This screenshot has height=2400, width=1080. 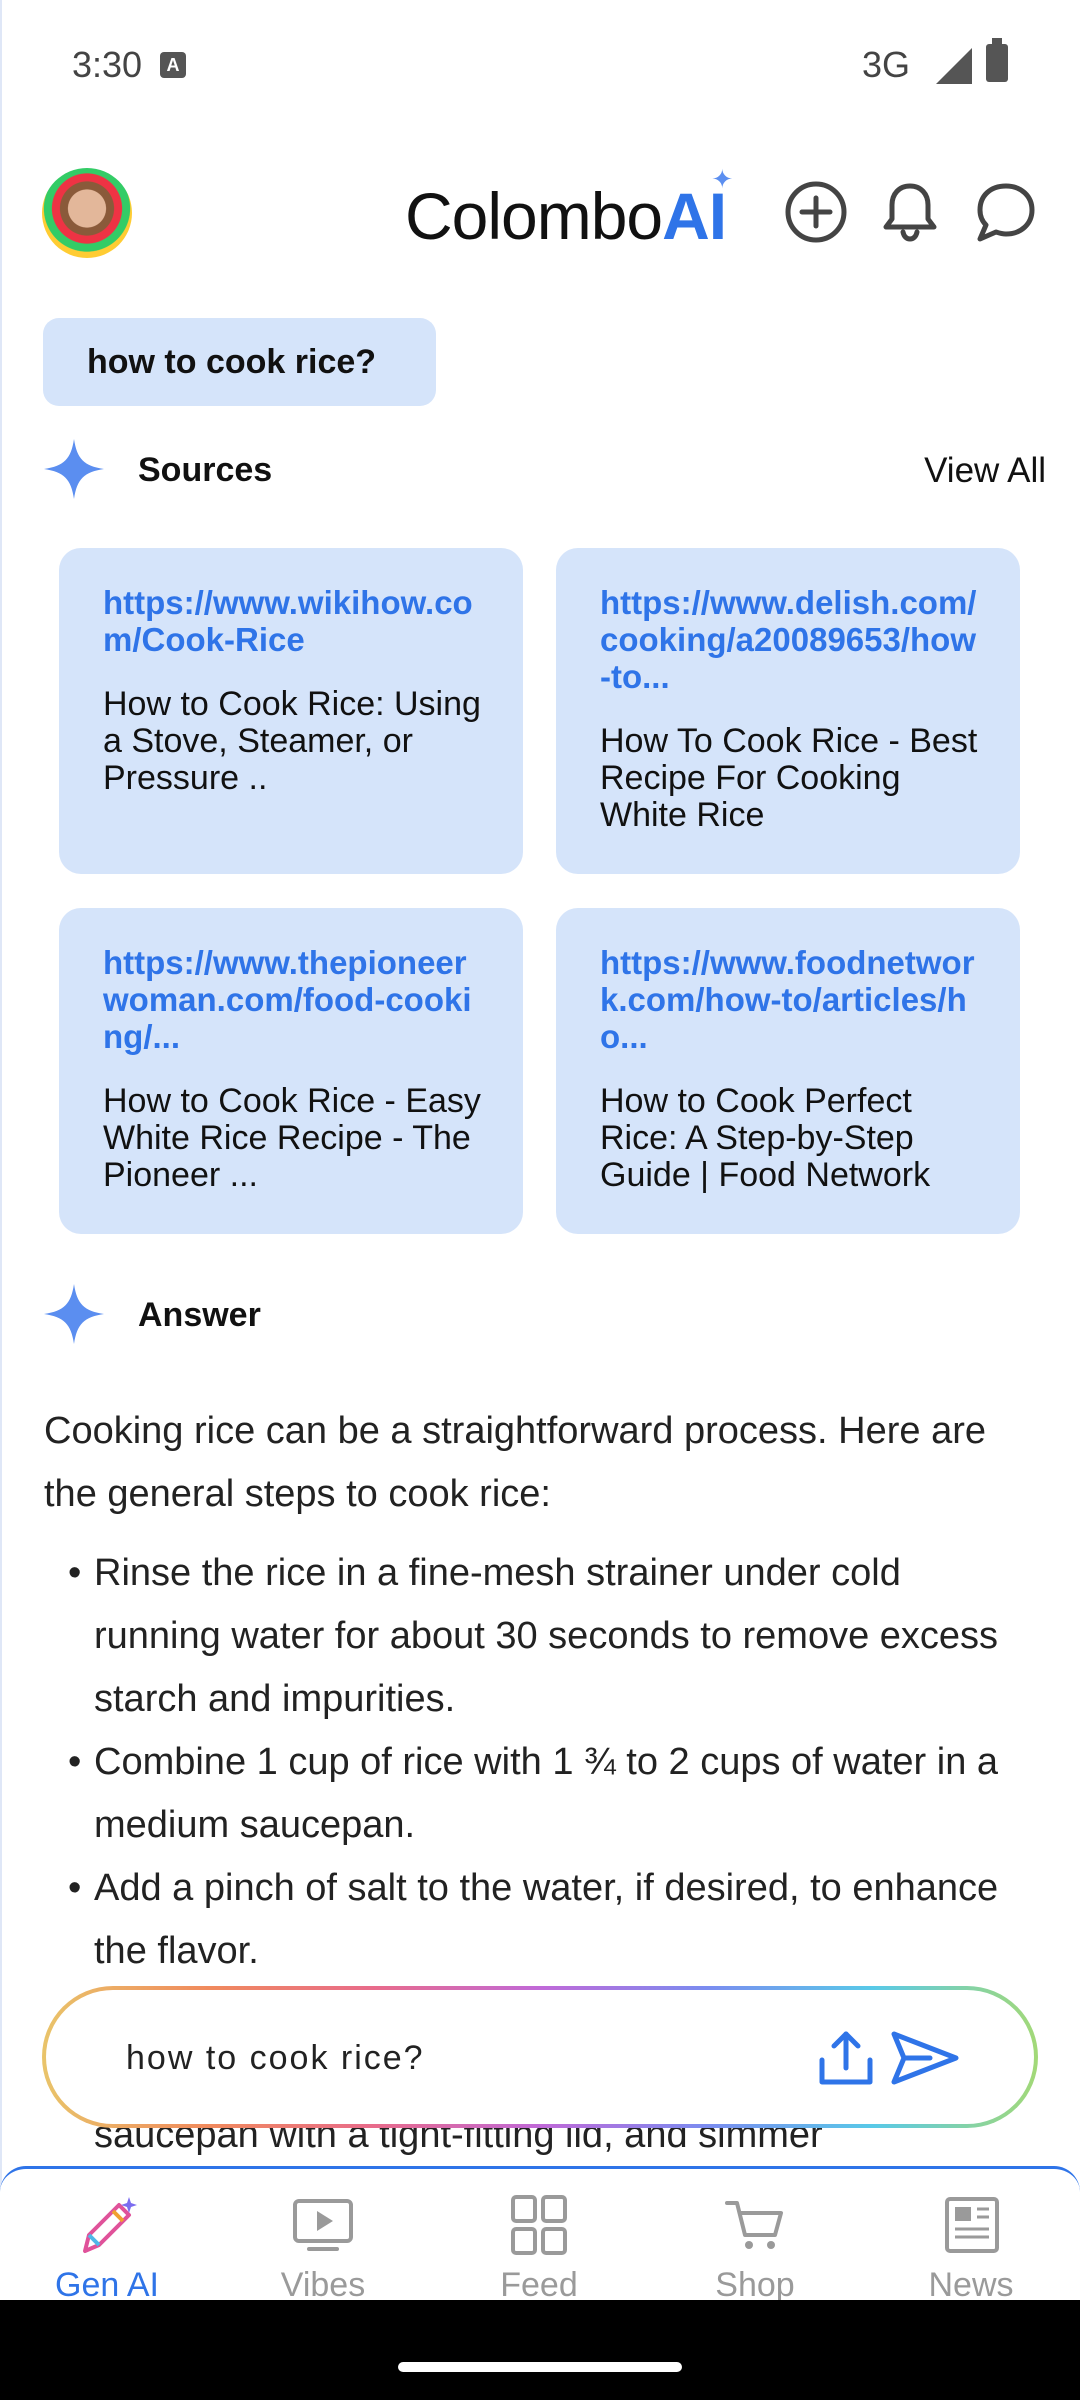 I want to click on nav-news: News, so click(x=971, y=2250).